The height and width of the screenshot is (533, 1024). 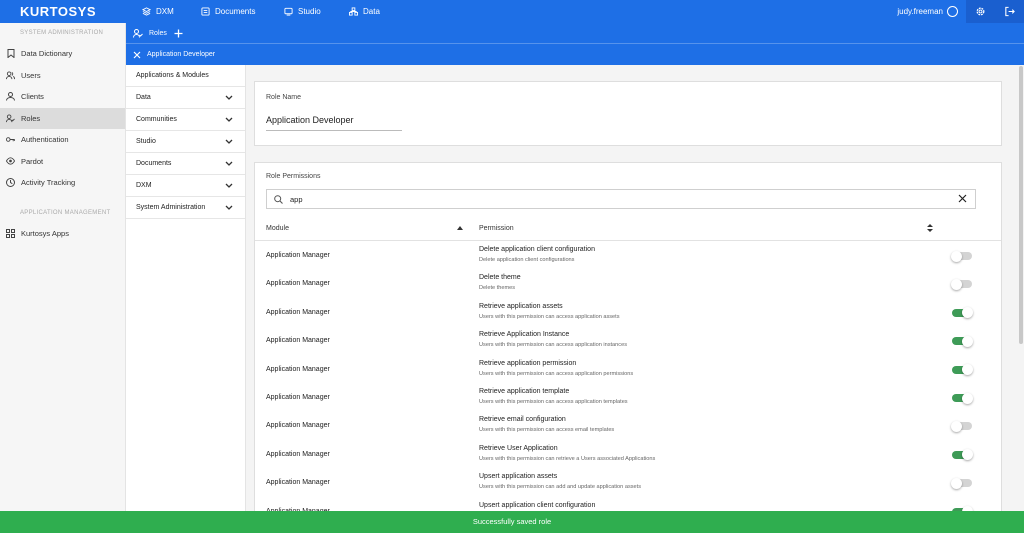 What do you see at coordinates (45, 233) in the screenshot?
I see `sidebar-item-label: Kurtosys Apps` at bounding box center [45, 233].